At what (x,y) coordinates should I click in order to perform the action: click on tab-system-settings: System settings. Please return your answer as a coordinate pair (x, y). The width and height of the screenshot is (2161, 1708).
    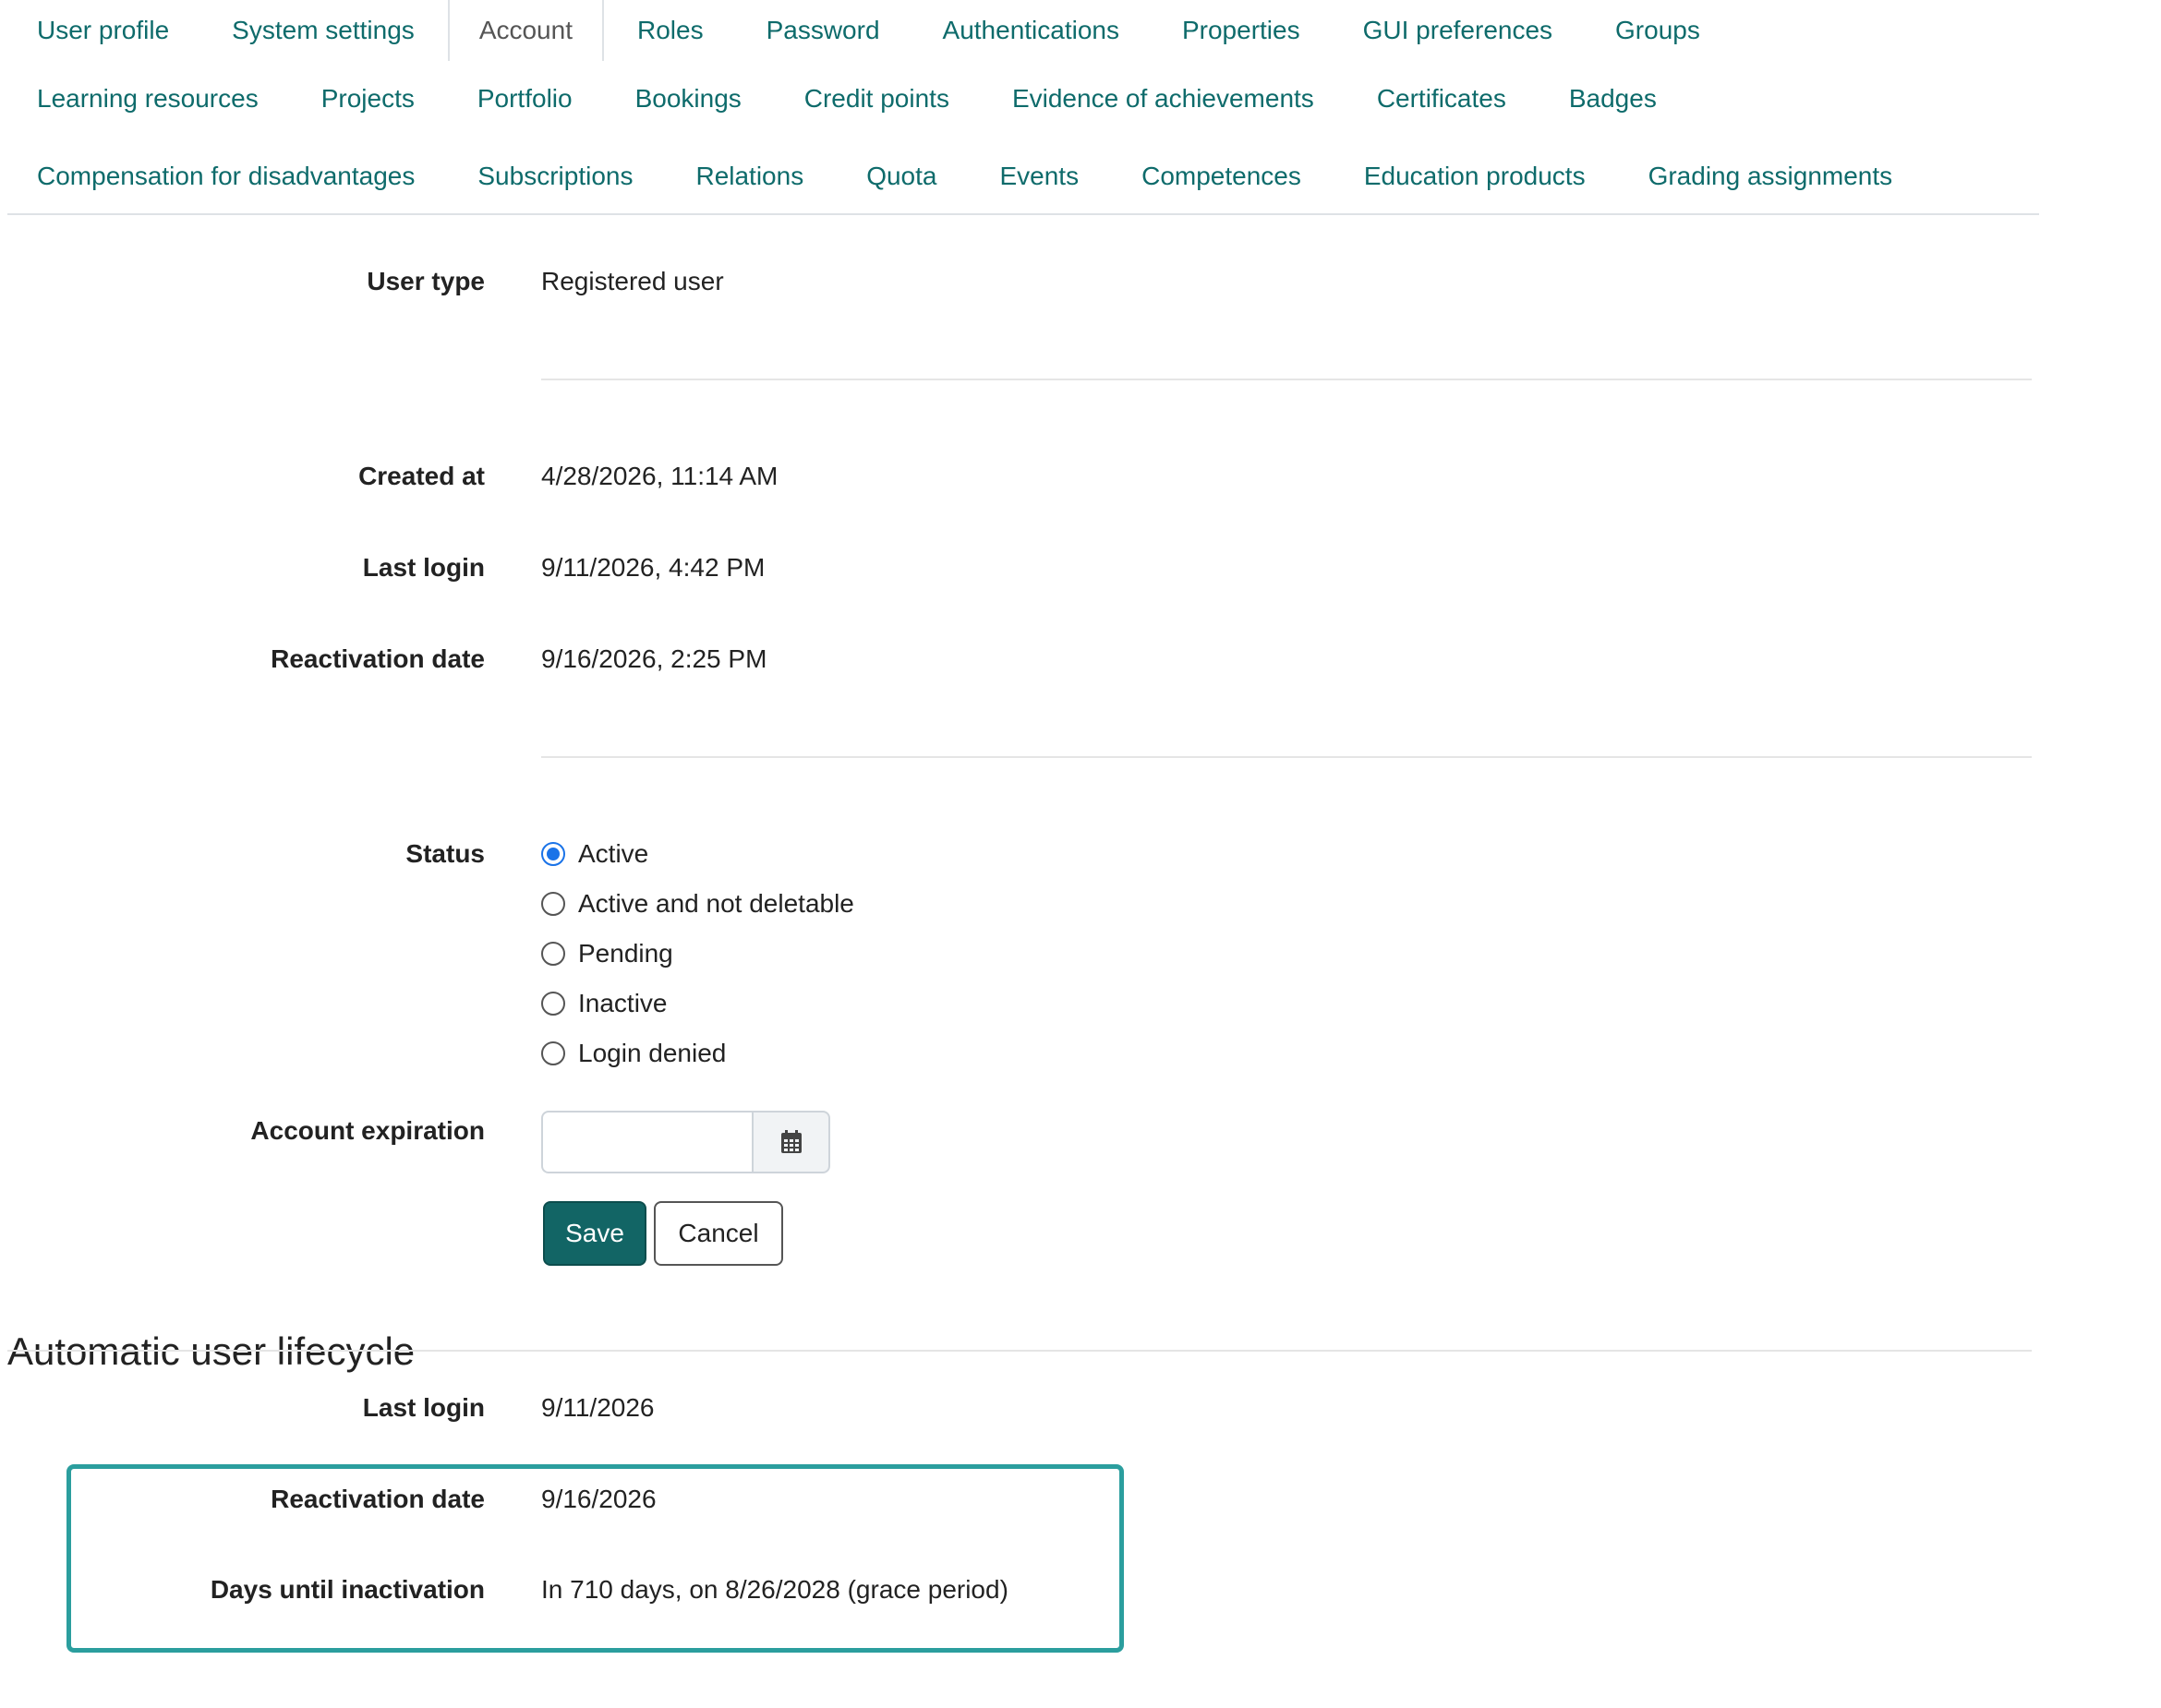
    Looking at the image, I should click on (323, 30).